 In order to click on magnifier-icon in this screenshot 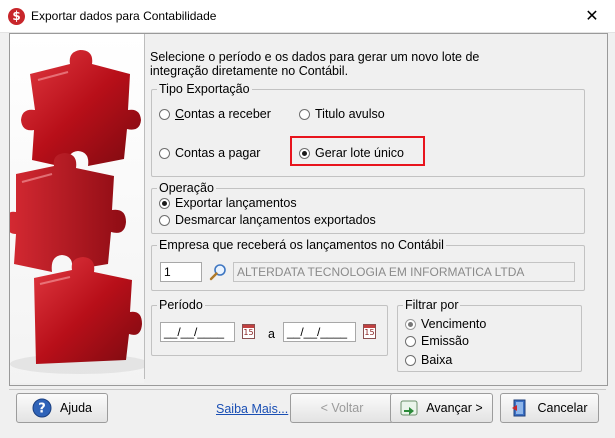, I will do `click(218, 272)`.